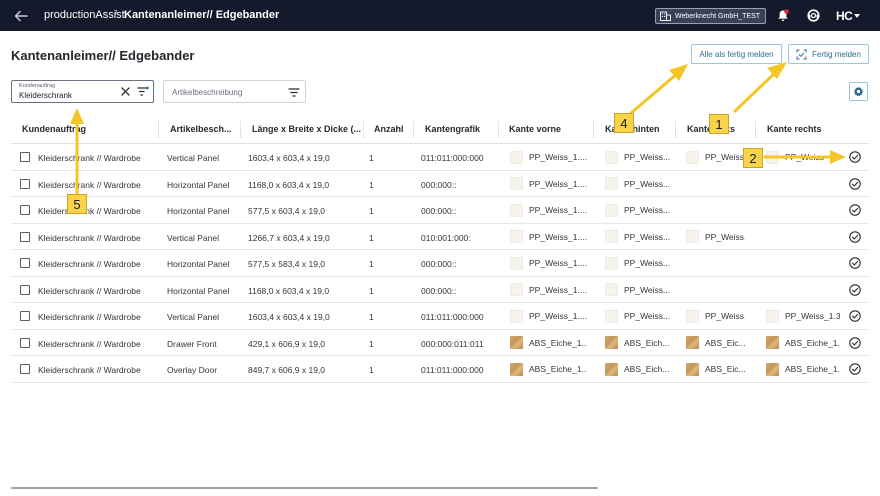  What do you see at coordinates (125, 91) in the screenshot?
I see `clear-icon` at bounding box center [125, 91].